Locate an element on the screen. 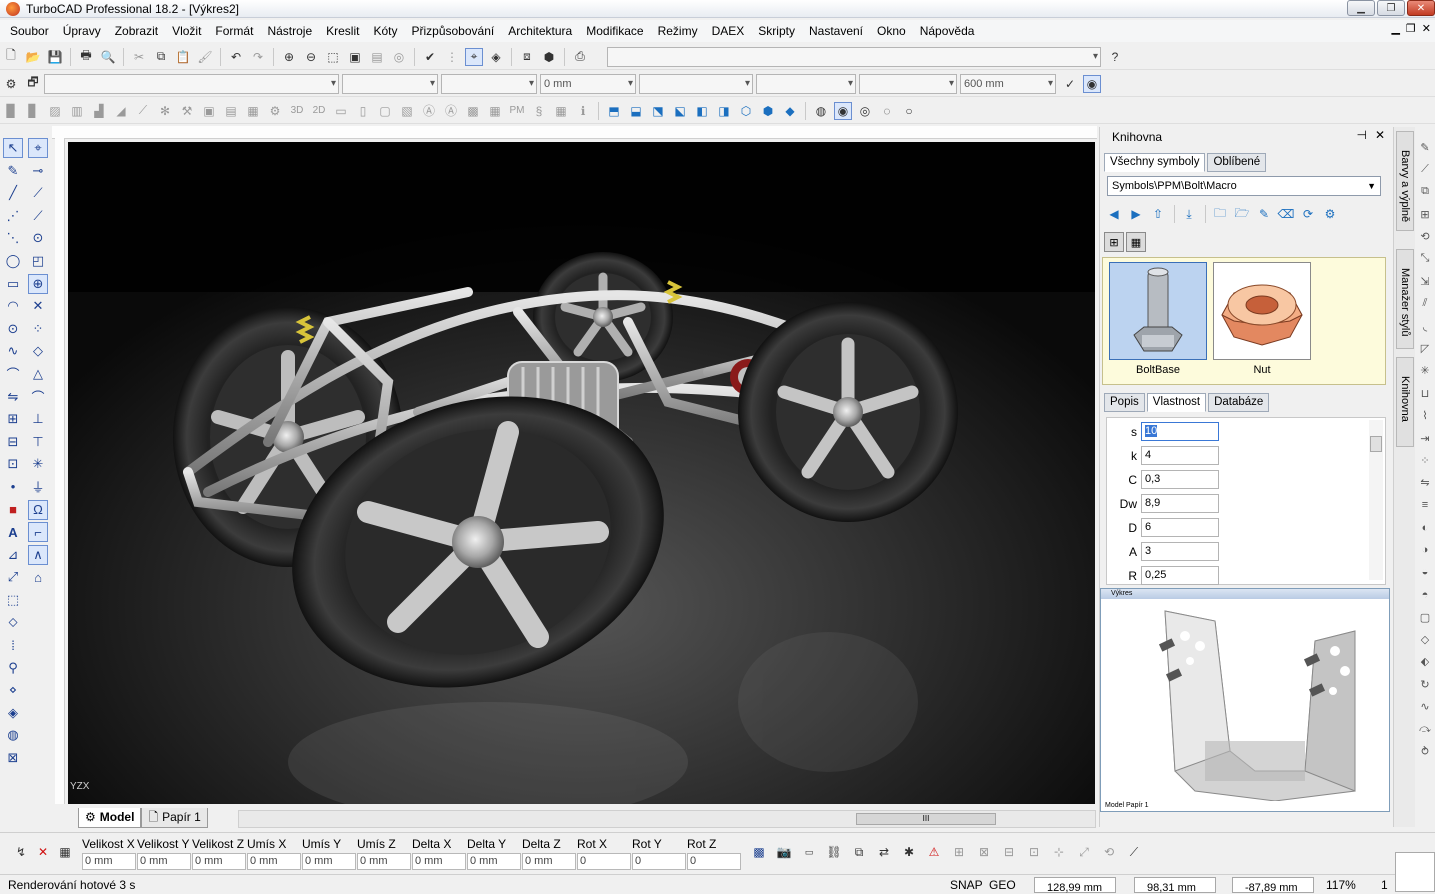 This screenshot has height=894, width=1435. panel-close-icon: ✕ is located at coordinates (1380, 135).